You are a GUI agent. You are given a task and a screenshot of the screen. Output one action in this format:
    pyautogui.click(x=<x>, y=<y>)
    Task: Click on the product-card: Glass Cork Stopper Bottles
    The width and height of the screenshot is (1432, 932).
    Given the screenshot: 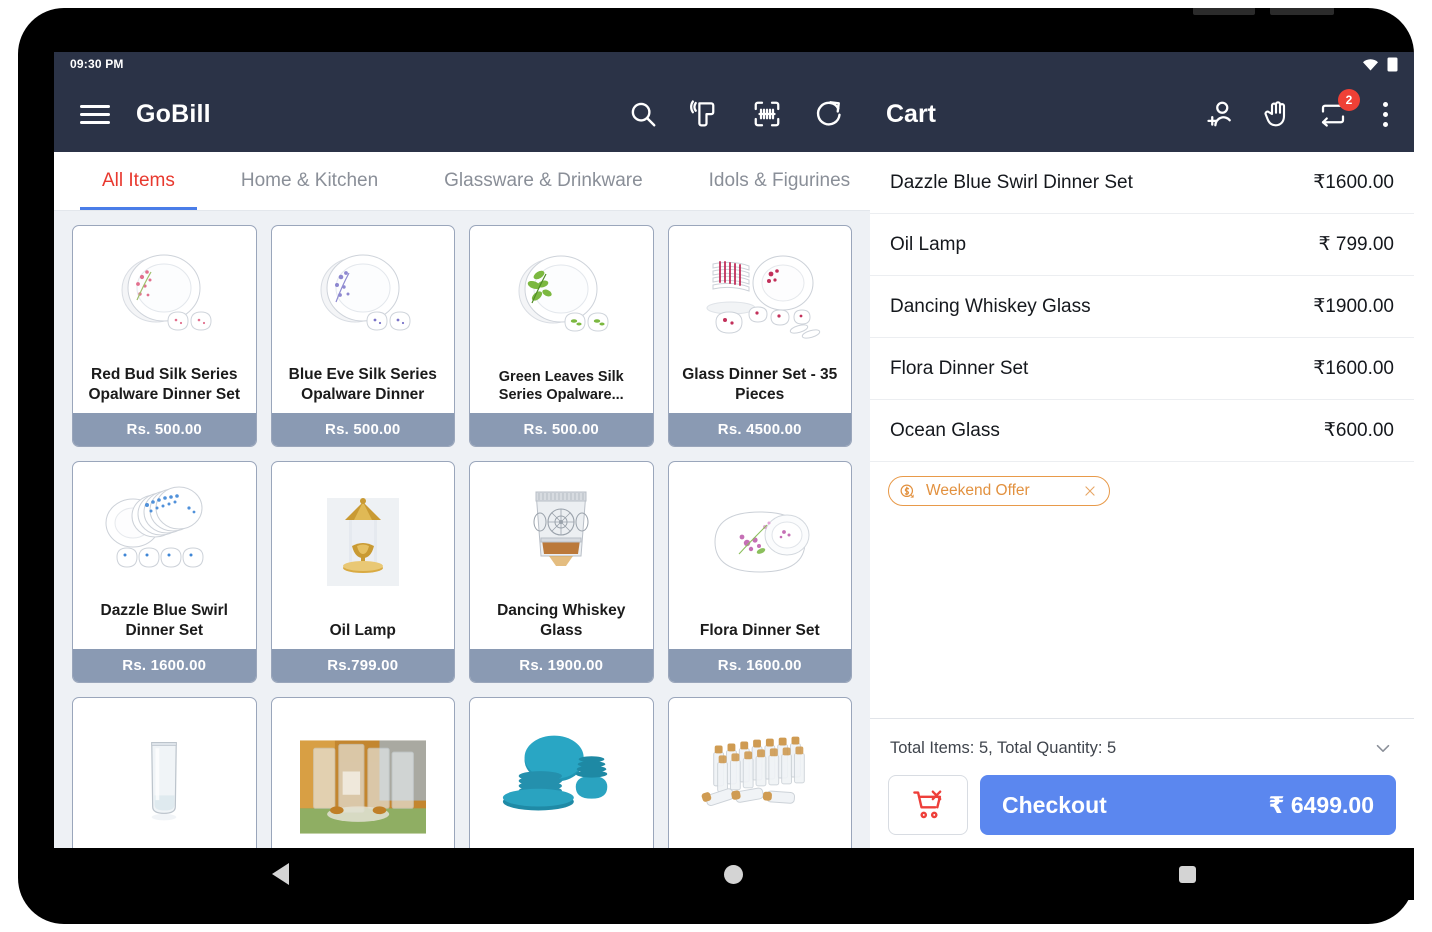 What is the action you would take?
    pyautogui.click(x=759, y=772)
    